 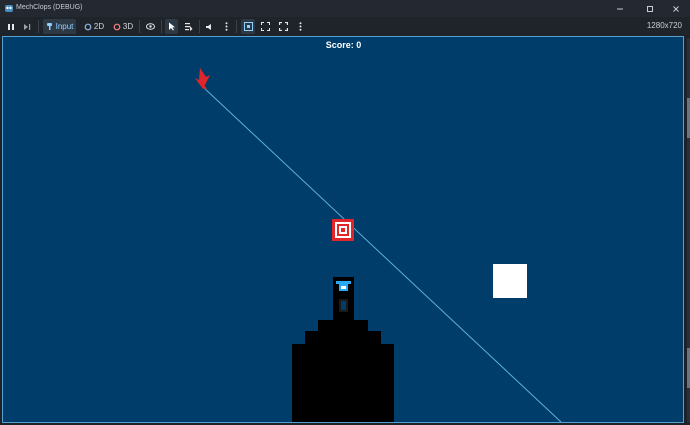 I want to click on pause-button, so click(x=11, y=26).